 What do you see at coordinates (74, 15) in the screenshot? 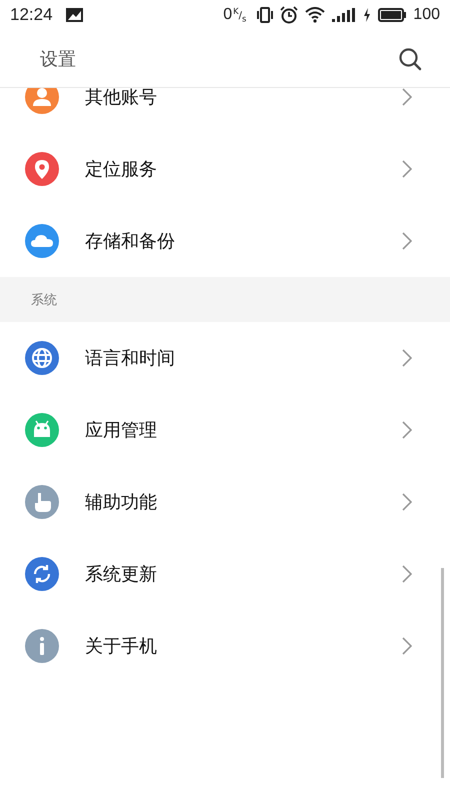
I see `image-icon` at bounding box center [74, 15].